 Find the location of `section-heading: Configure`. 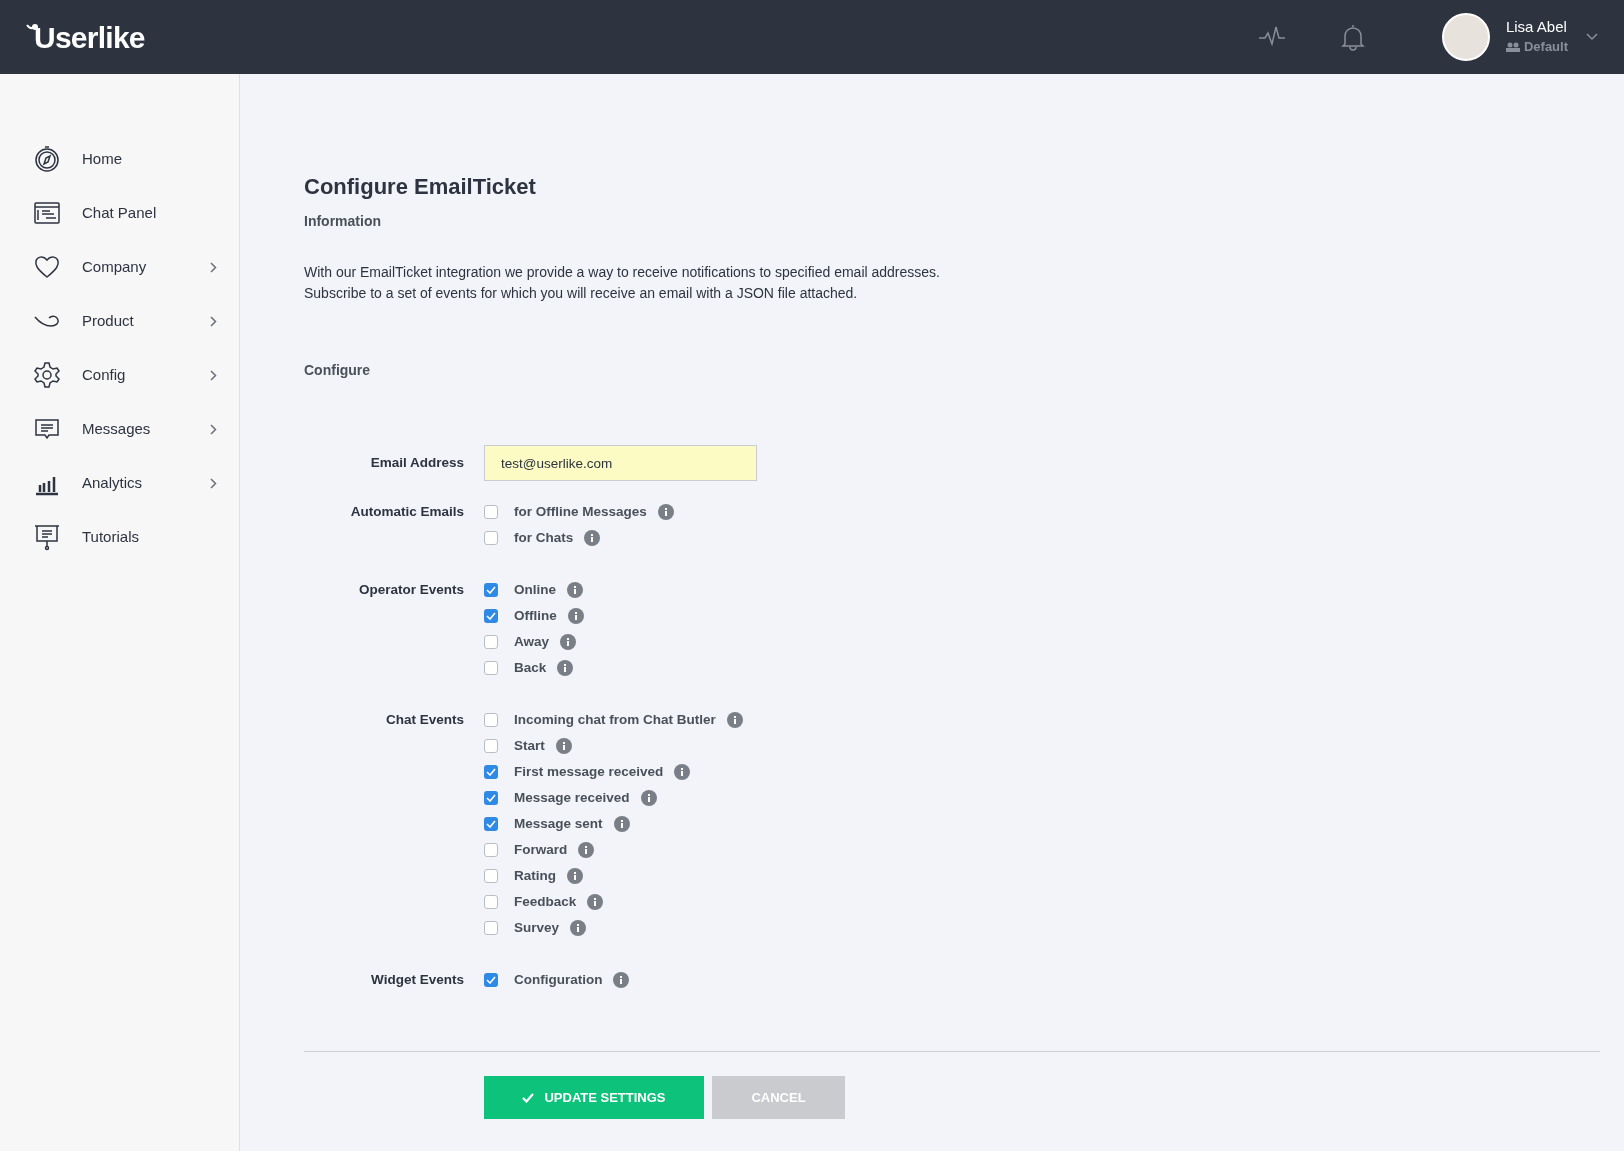

section-heading: Configure is located at coordinates (338, 370).